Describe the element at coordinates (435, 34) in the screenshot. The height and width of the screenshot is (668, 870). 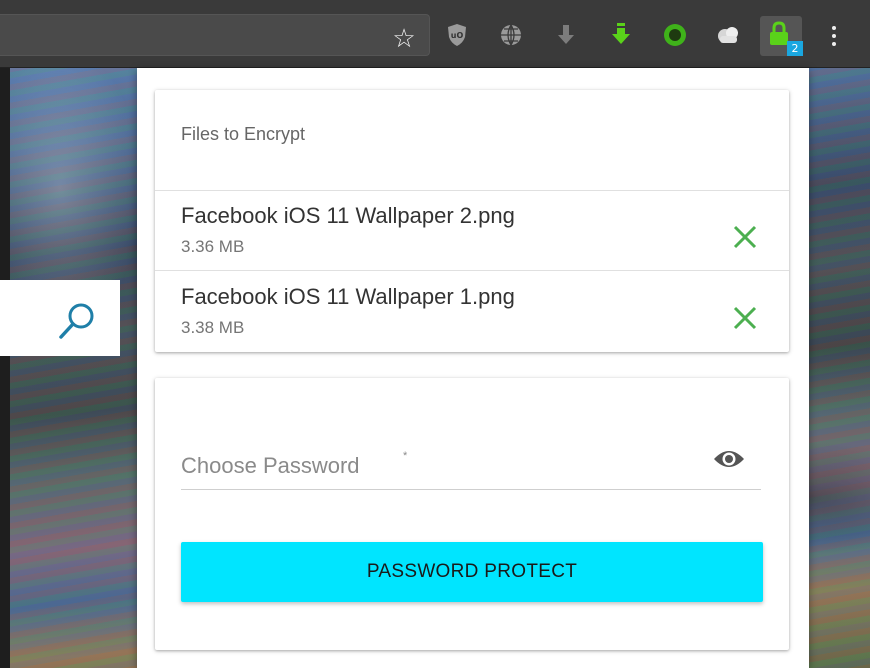
I see `browser-toolbar: ☆ uO 2` at that location.